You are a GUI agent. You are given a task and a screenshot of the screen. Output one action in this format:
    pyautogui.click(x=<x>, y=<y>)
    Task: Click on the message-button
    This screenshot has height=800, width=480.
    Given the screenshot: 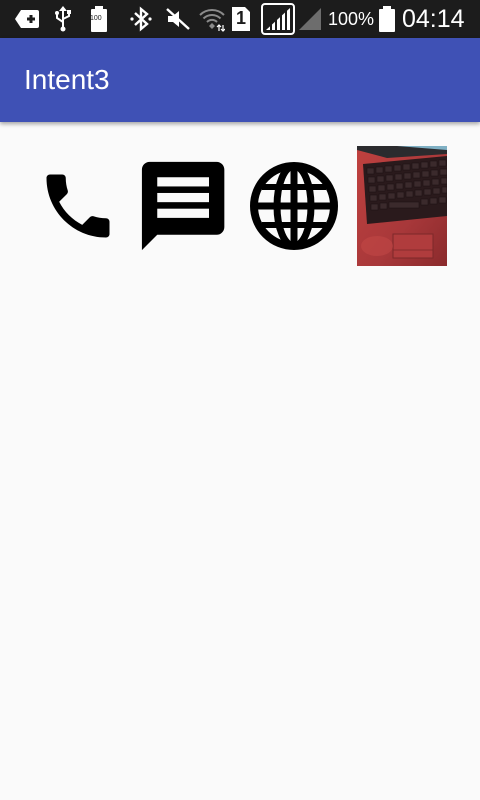 What is the action you would take?
    pyautogui.click(x=186, y=206)
    